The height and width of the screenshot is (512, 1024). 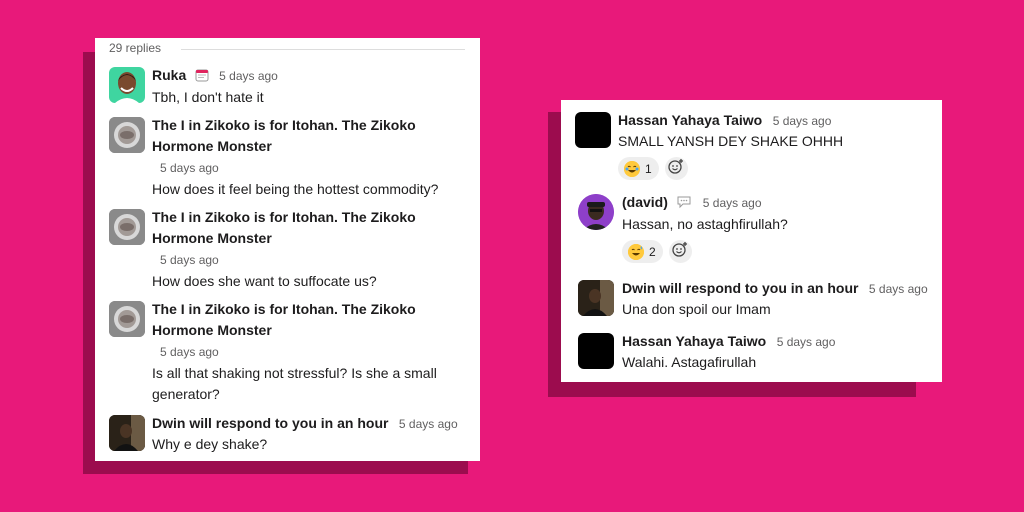 What do you see at coordinates (323, 49) in the screenshot?
I see `divider-line` at bounding box center [323, 49].